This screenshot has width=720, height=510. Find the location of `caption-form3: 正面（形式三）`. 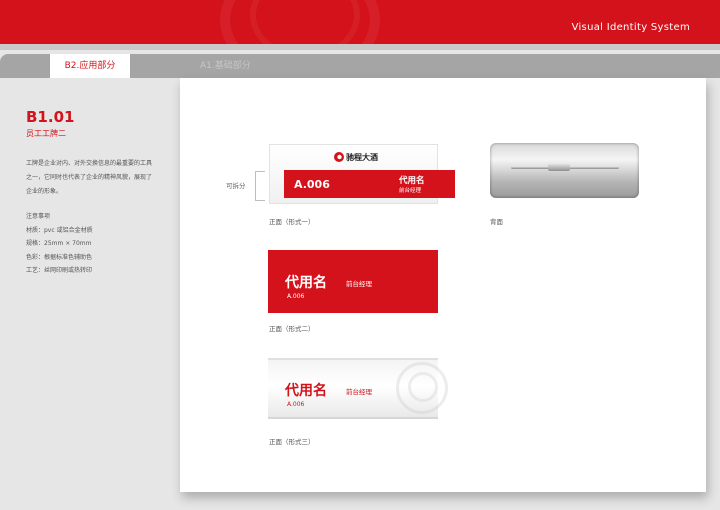

caption-form3: 正面（形式三） is located at coordinates (292, 442).